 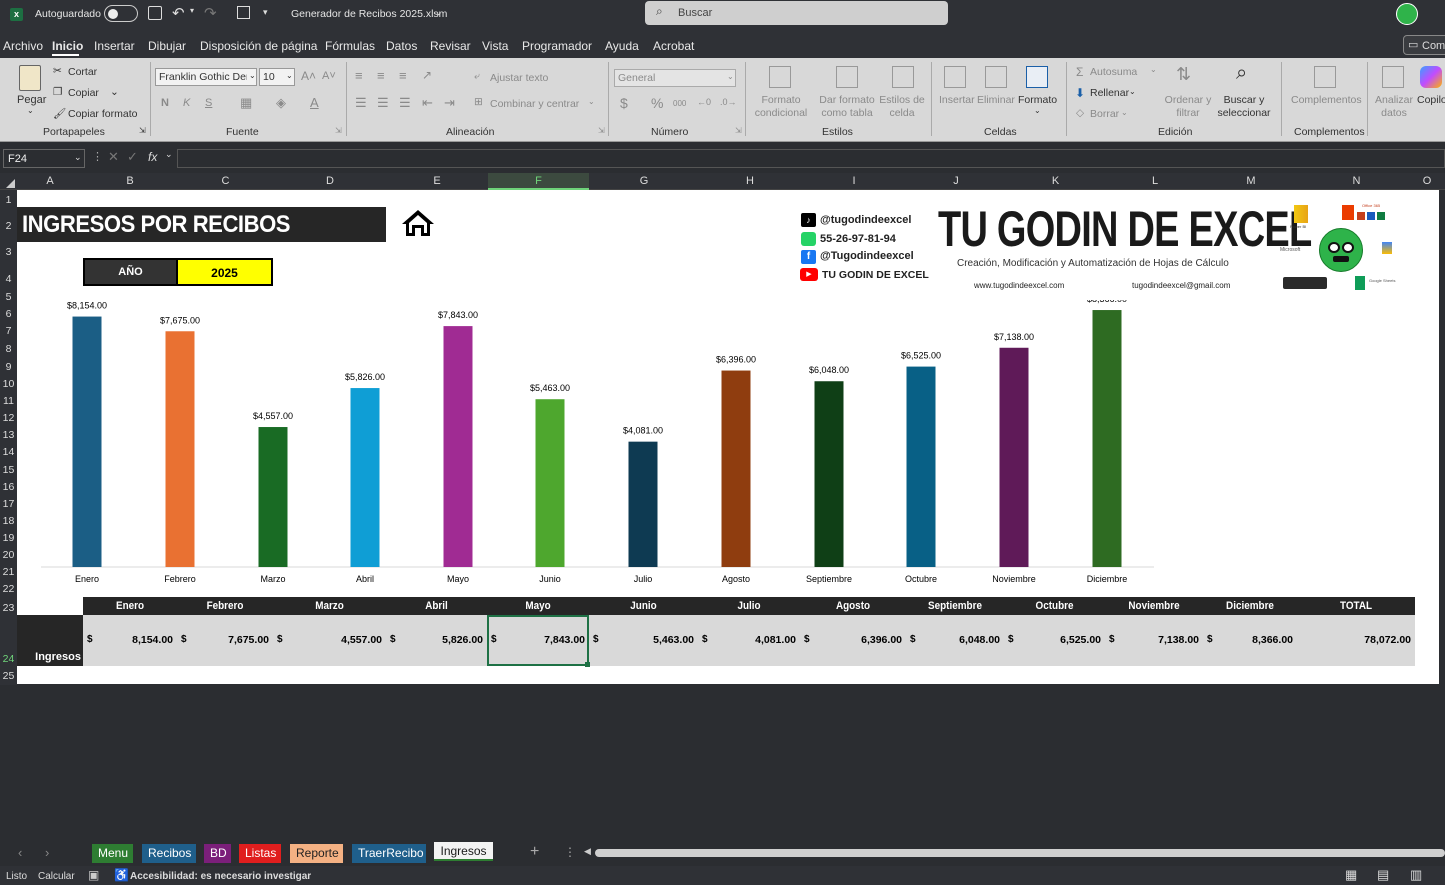 What do you see at coordinates (8, 555) in the screenshot?
I see `row-header-20: 20` at bounding box center [8, 555].